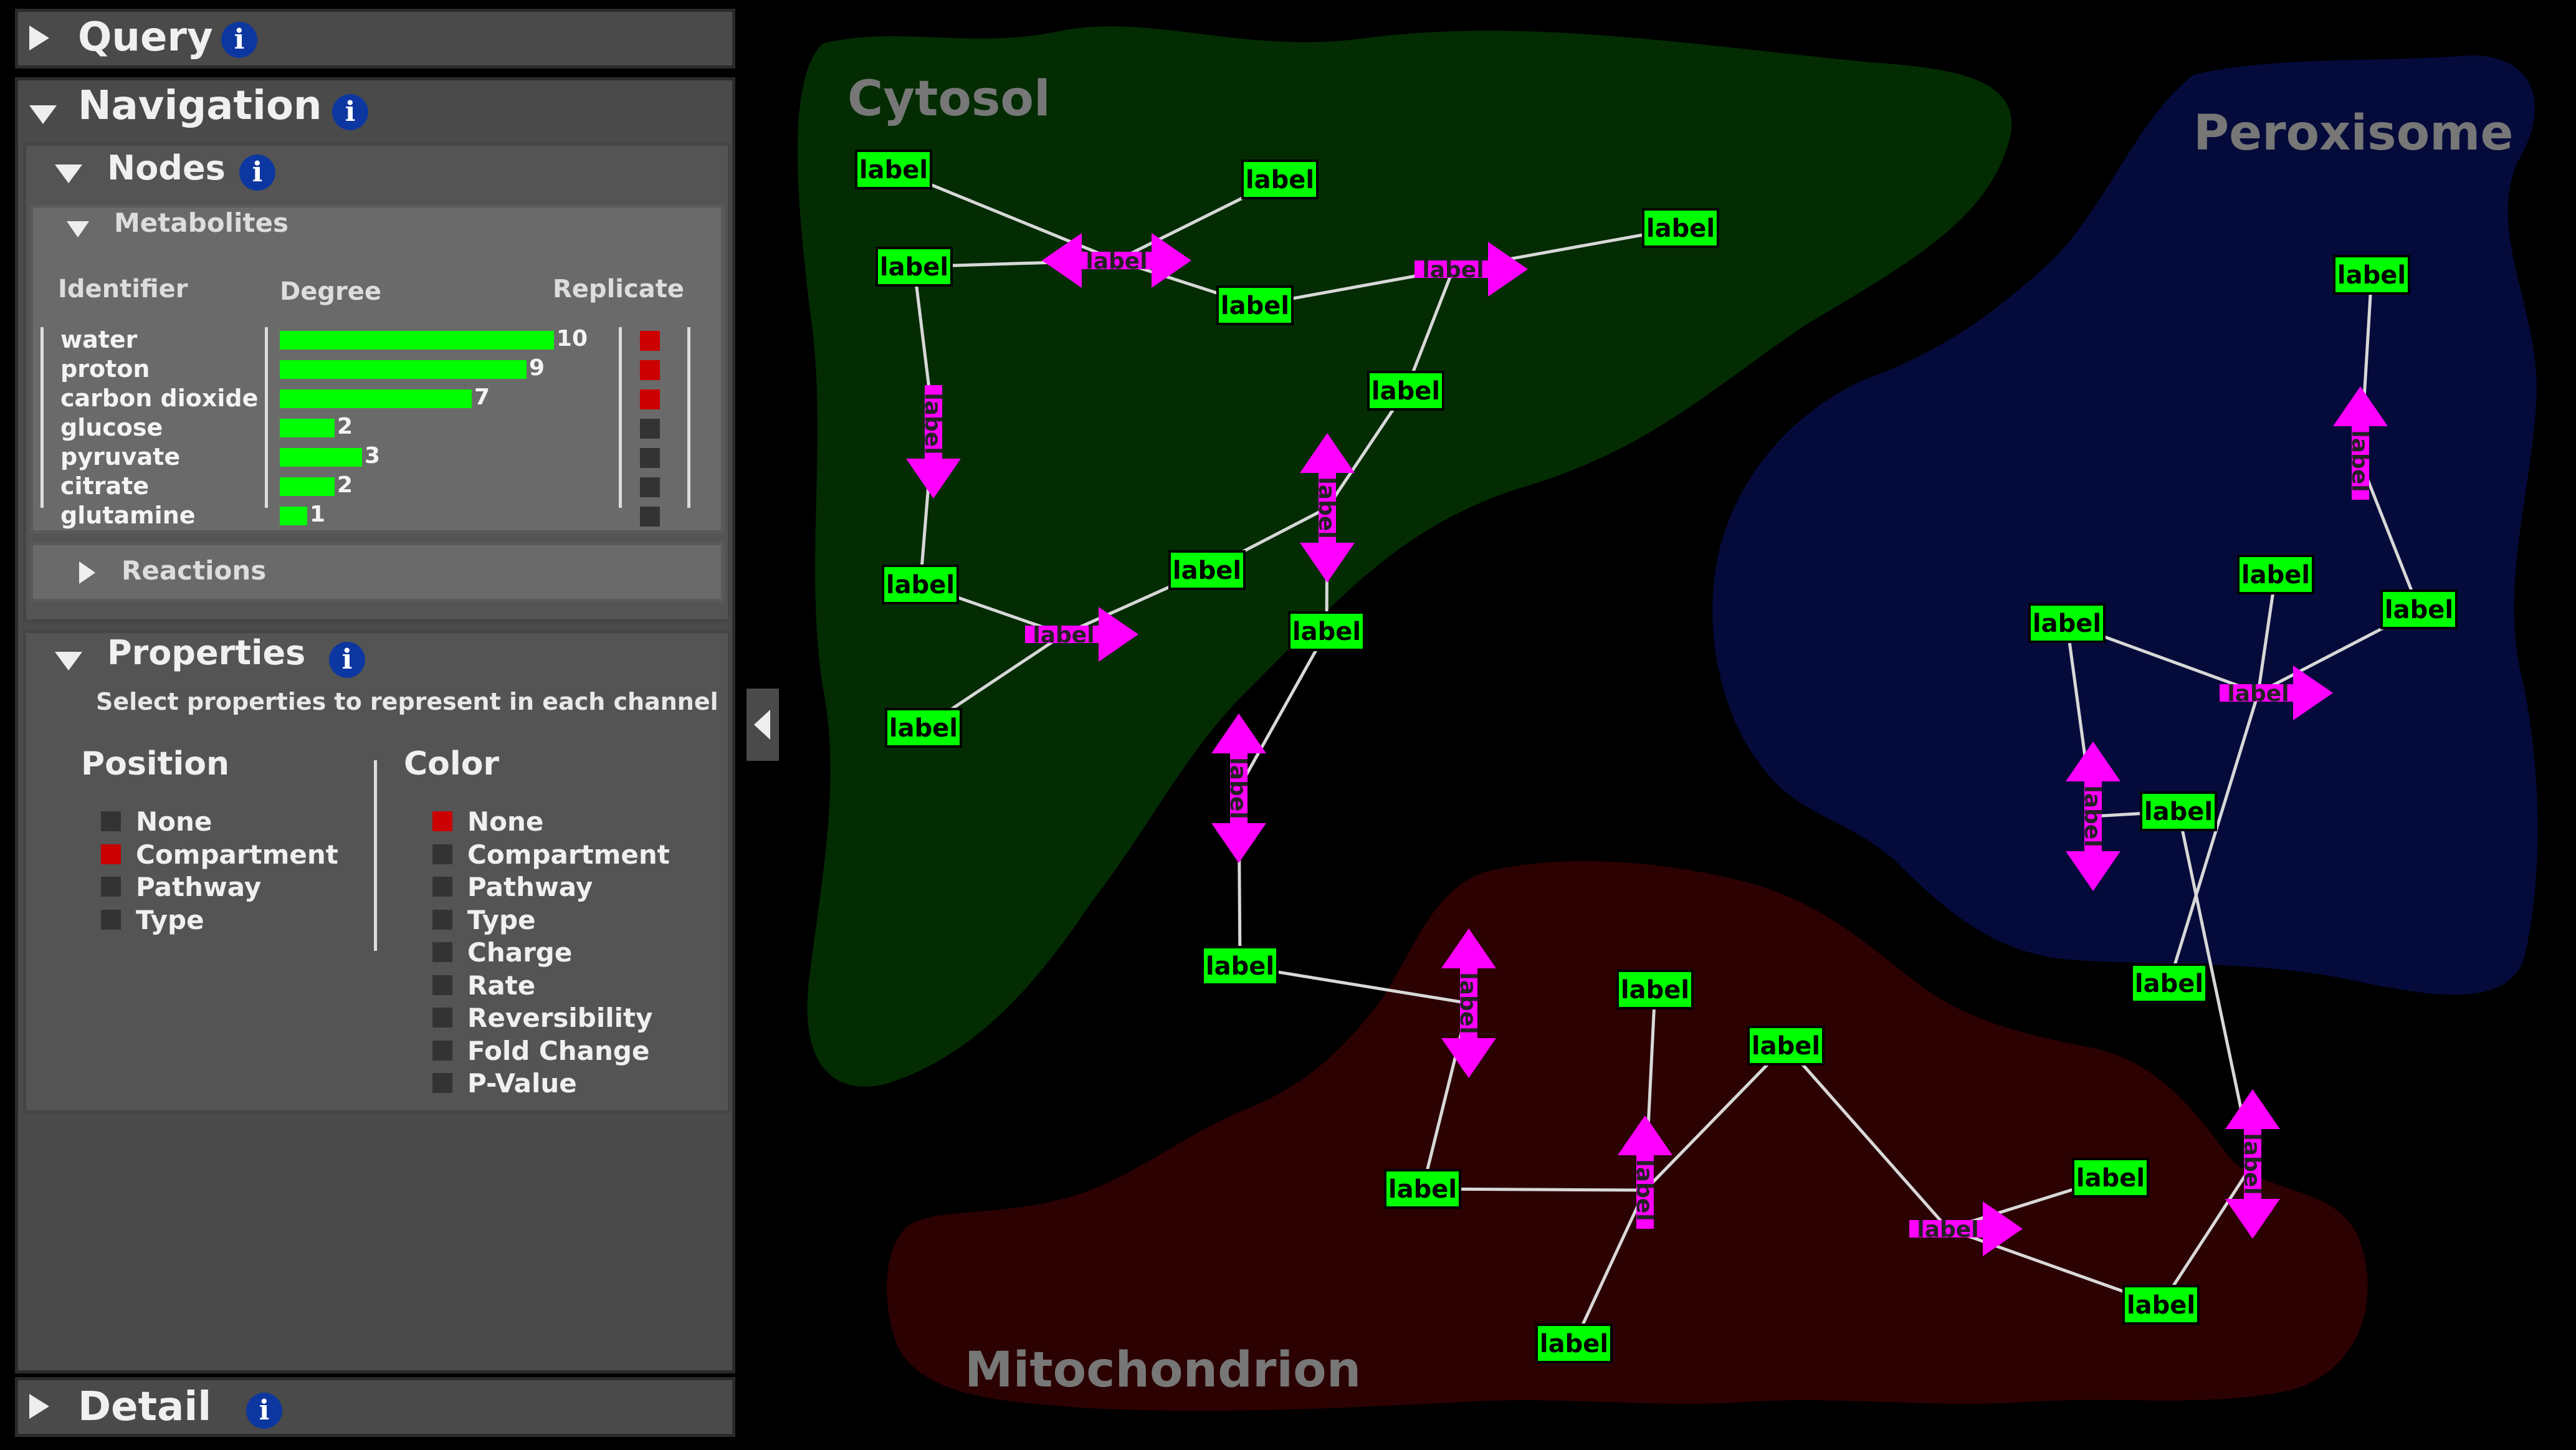  Describe the element at coordinates (949, 99) in the screenshot. I see `compartment-label: Cytosol` at that location.